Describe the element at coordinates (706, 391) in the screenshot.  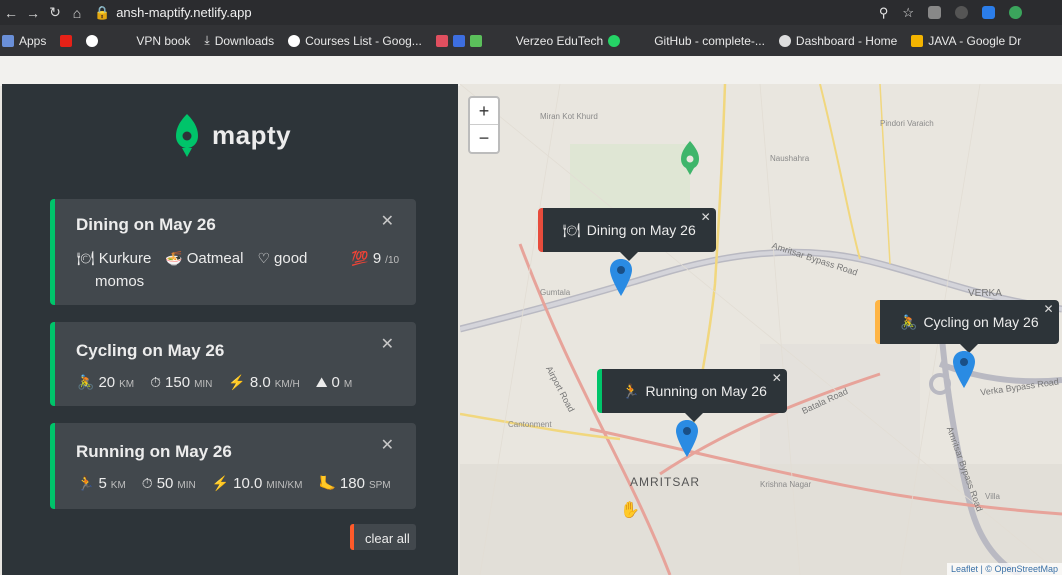
I see `popup-label: Running on May 26` at that location.